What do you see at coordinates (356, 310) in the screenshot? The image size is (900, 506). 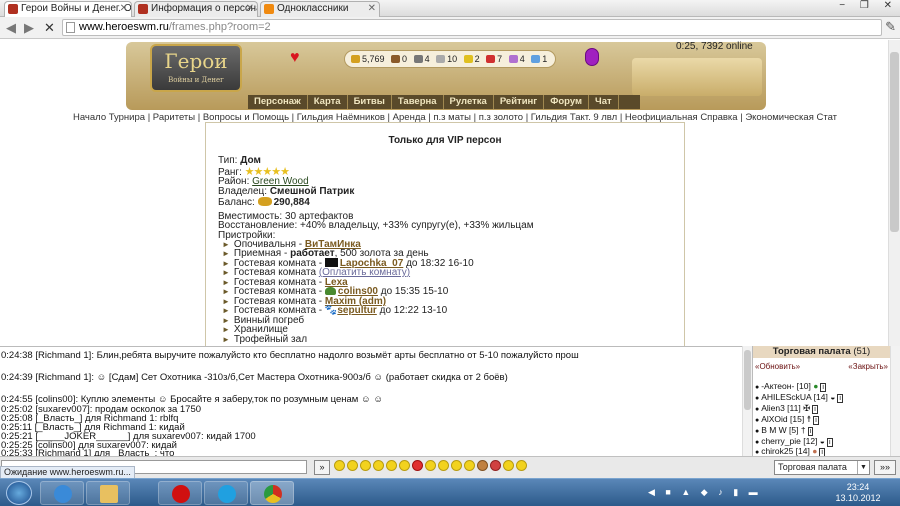 I see `player-link: sepultur` at bounding box center [356, 310].